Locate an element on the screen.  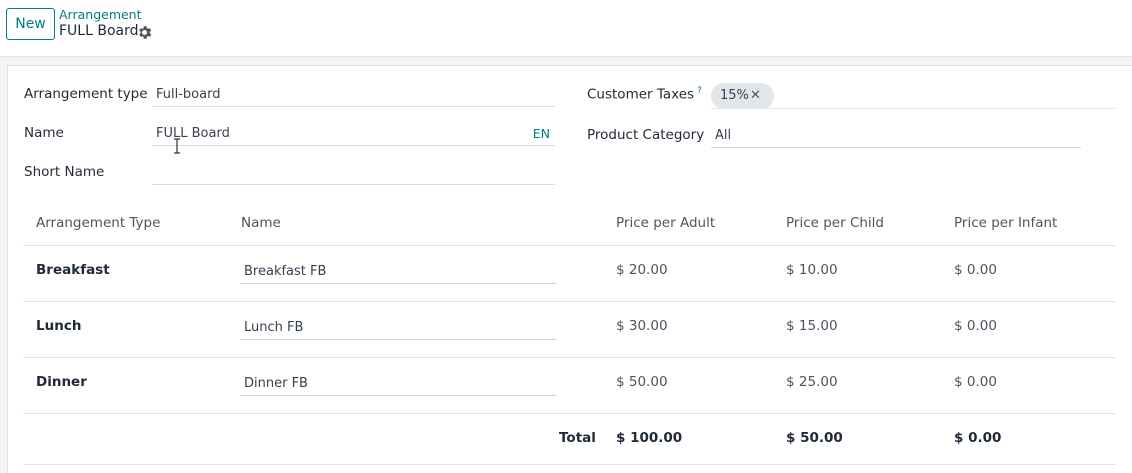
tax-tag-label: 15% is located at coordinates (734, 95).